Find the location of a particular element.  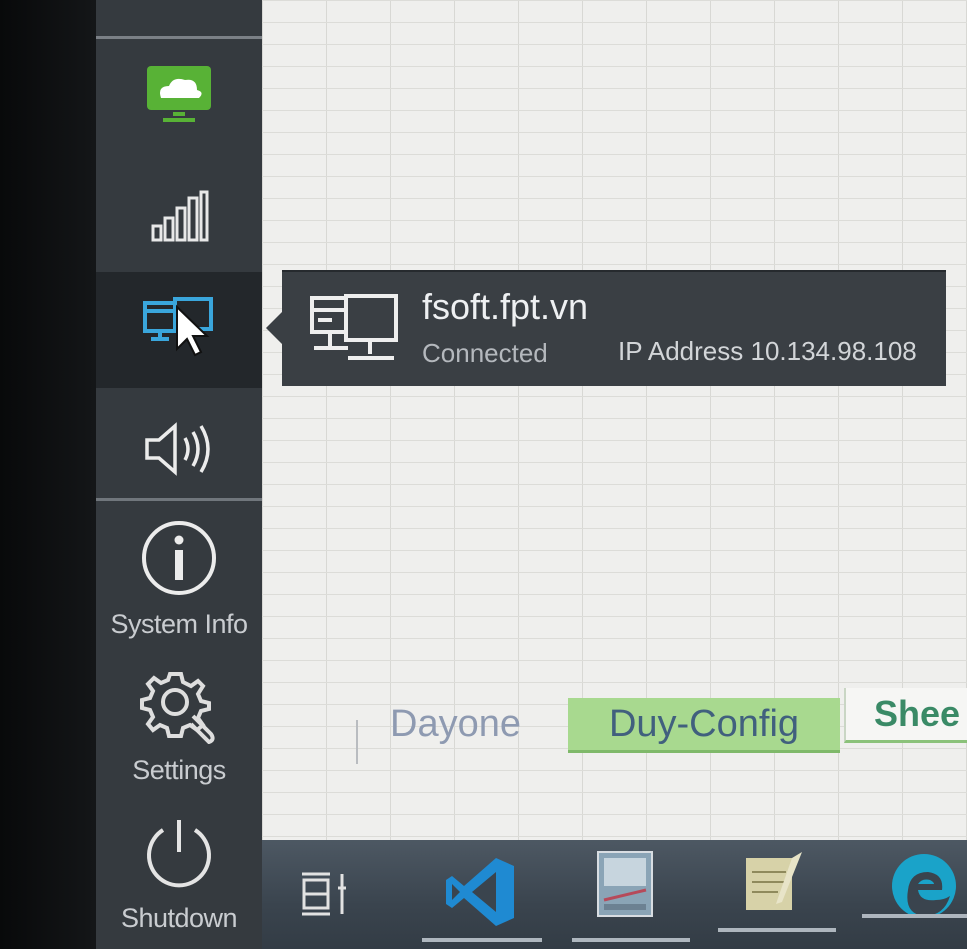

image-editor-icon is located at coordinates (625, 886).